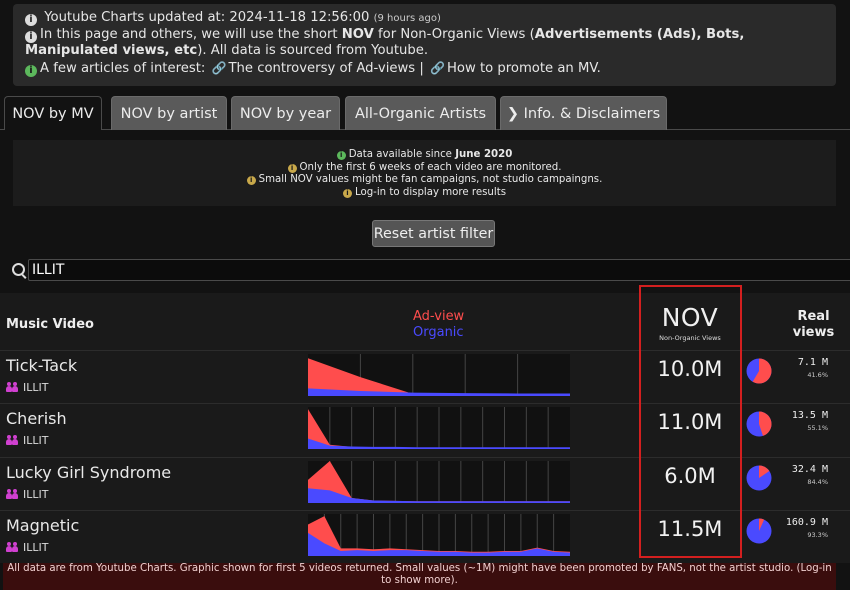  Describe the element at coordinates (88, 472) in the screenshot. I see `video-title: Lucky Girl Syndrome` at that location.